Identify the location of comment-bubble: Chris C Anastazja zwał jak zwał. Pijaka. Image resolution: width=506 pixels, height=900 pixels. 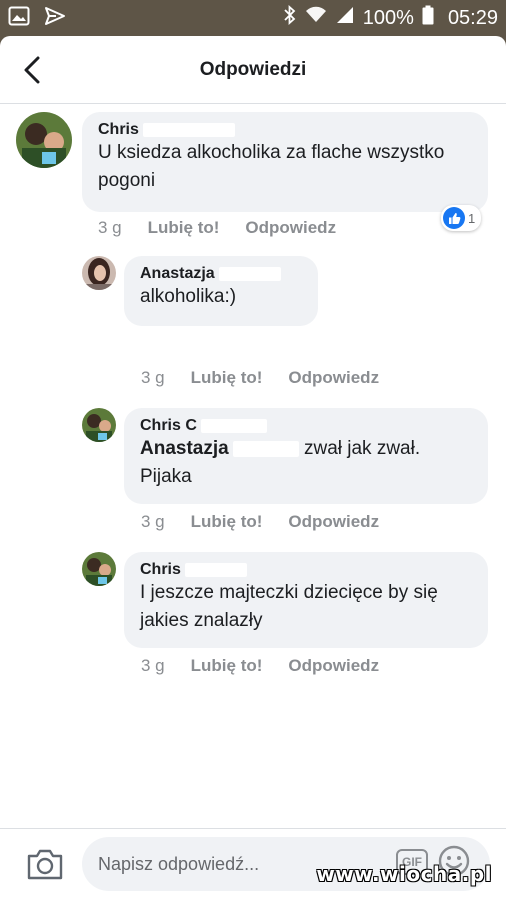
(306, 456).